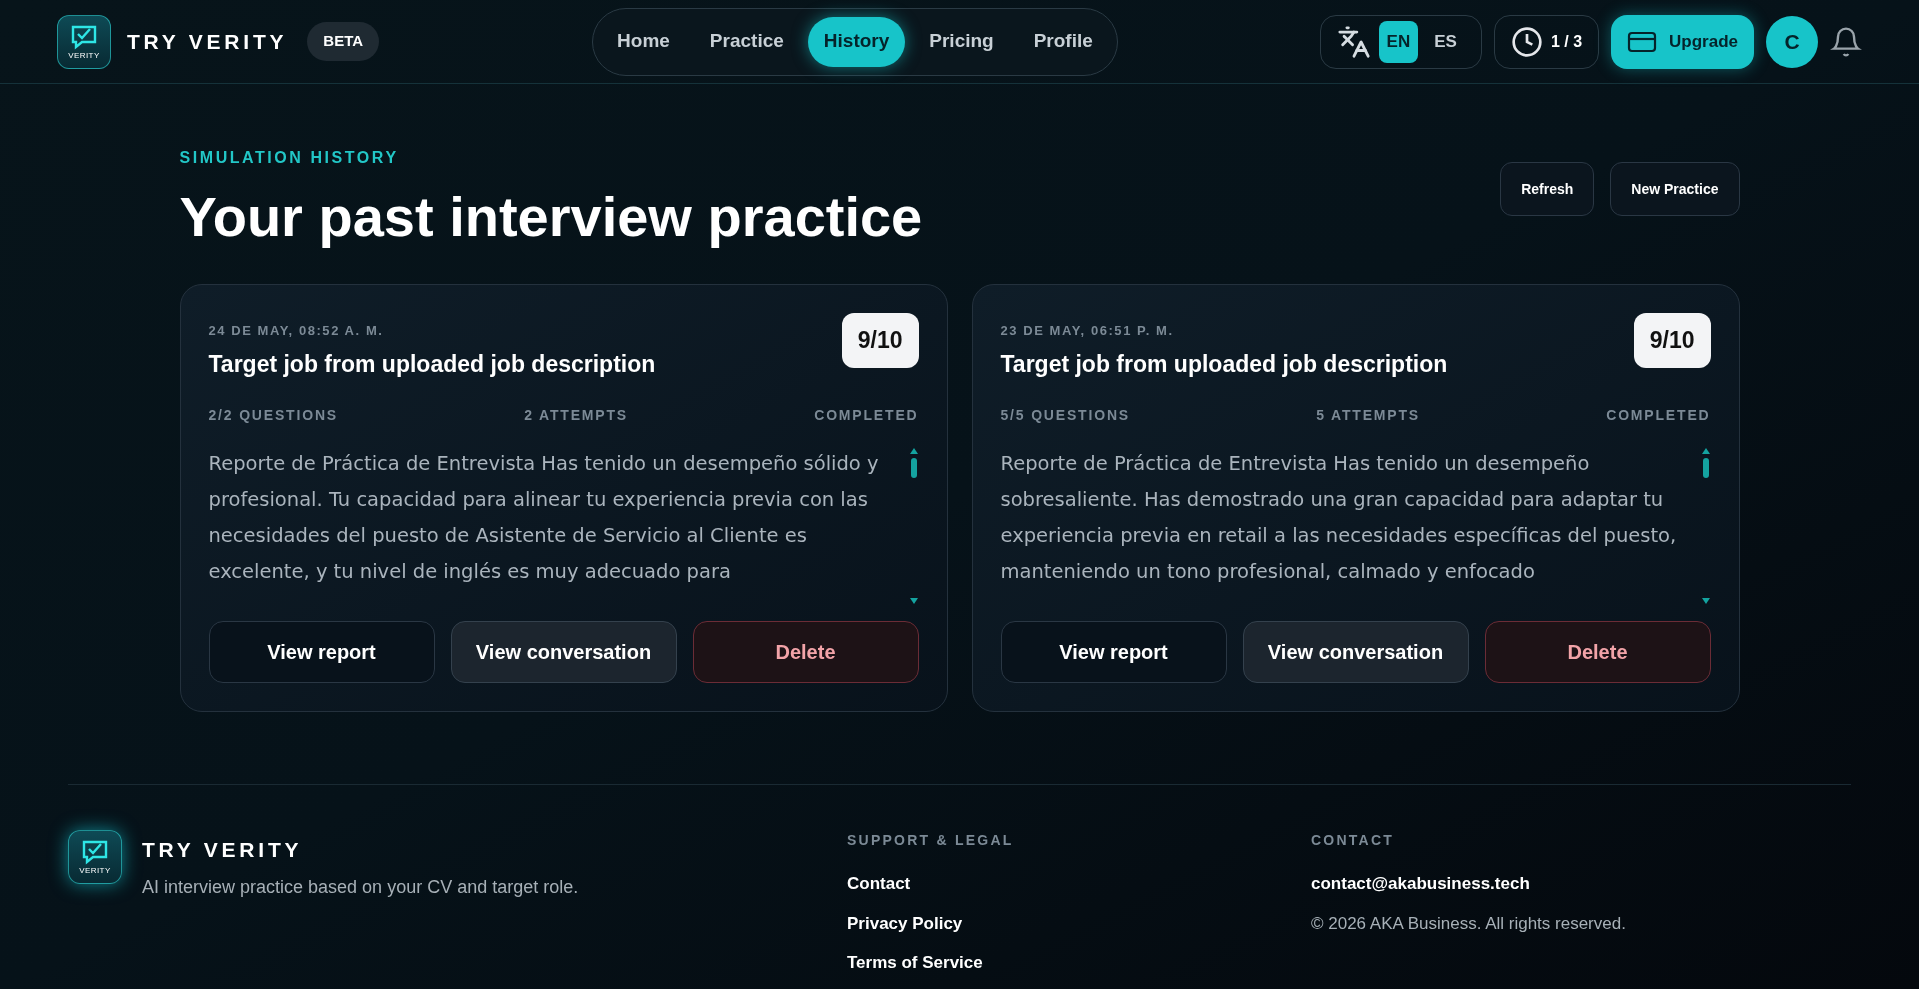 This screenshot has height=989, width=1919. Describe the element at coordinates (1547, 189) in the screenshot. I see `toolbar-button: Refresh` at that location.